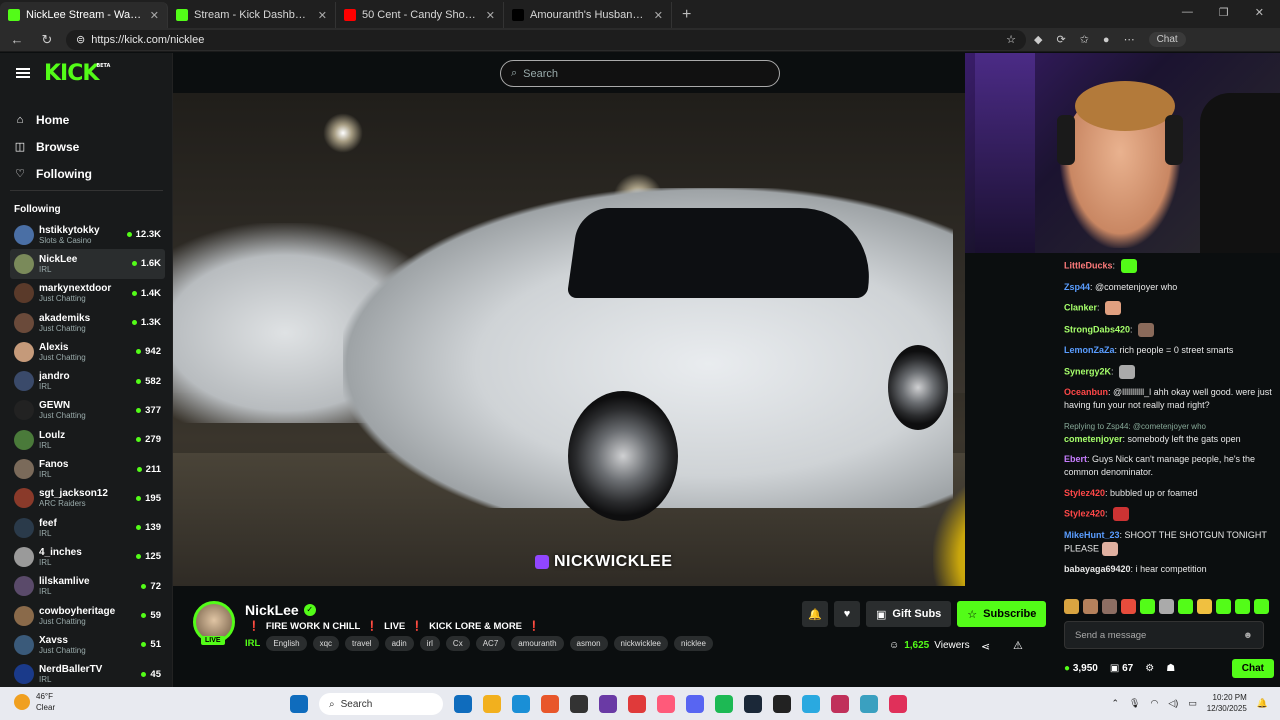  What do you see at coordinates (399, 643) in the screenshot?
I see `stream-tag: adin` at bounding box center [399, 643].